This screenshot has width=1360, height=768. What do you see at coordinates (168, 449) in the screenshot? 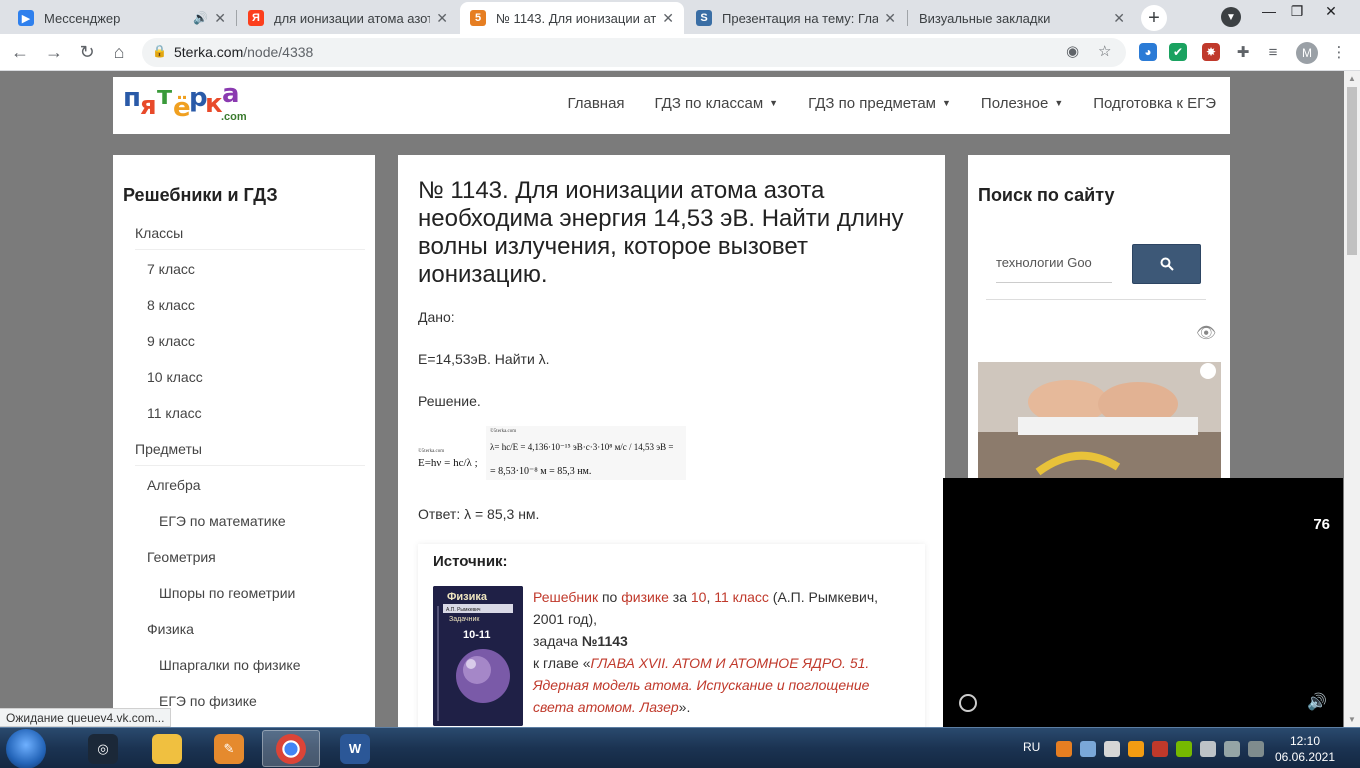
I see `sidebar-item-subjects: Предметы` at bounding box center [168, 449].